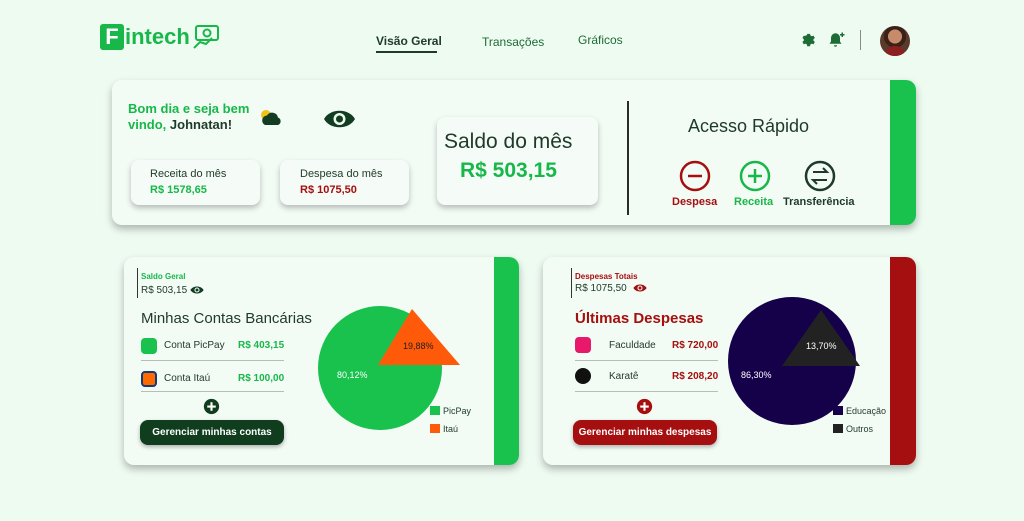 This screenshot has width=1024, height=521. What do you see at coordinates (606, 276) in the screenshot?
I see `despesas-totais-label: Despesas Totais` at bounding box center [606, 276].